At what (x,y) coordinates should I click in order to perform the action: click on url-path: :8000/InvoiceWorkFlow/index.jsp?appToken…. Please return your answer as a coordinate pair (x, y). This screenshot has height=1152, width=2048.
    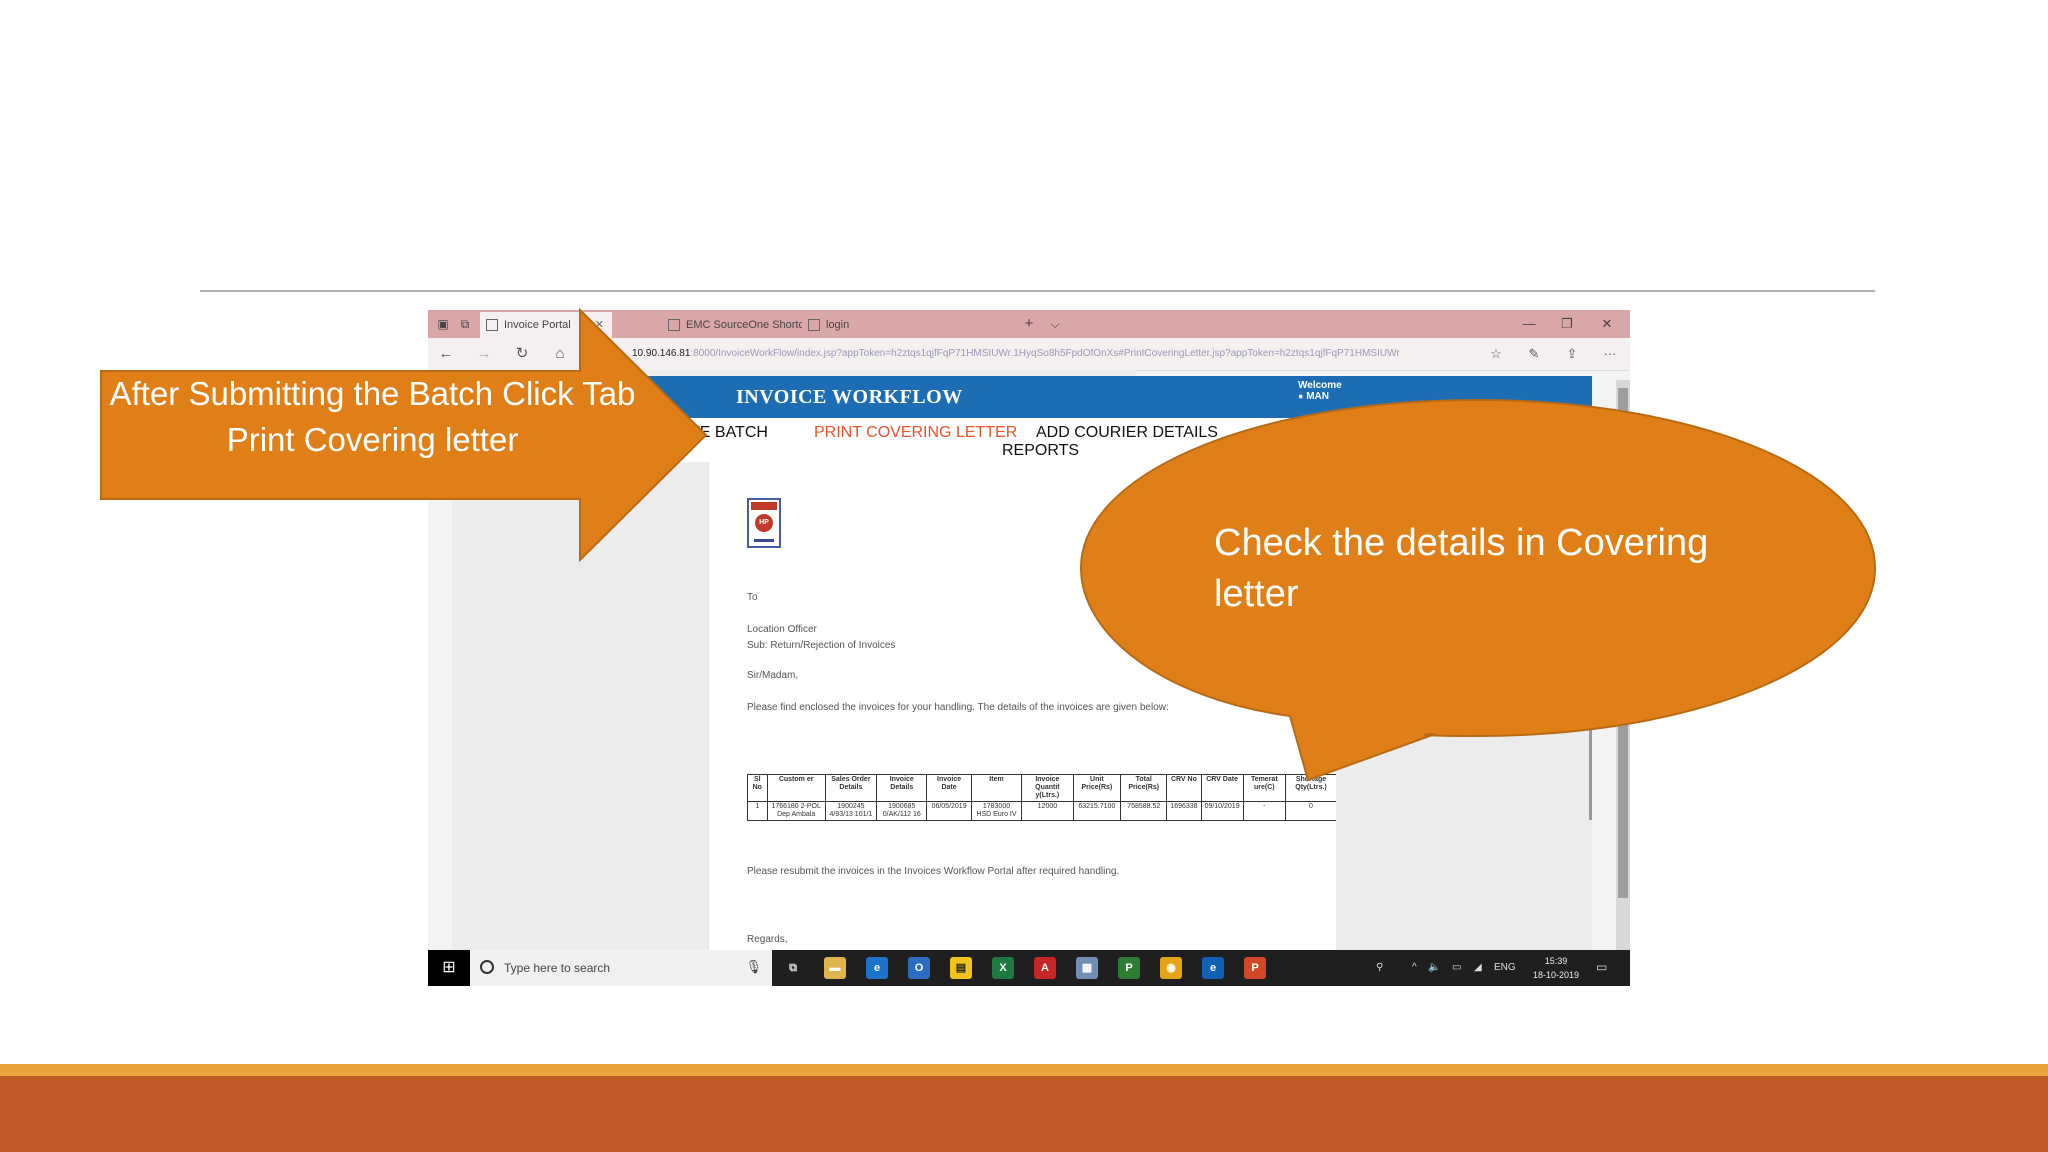
    Looking at the image, I should click on (1045, 353).